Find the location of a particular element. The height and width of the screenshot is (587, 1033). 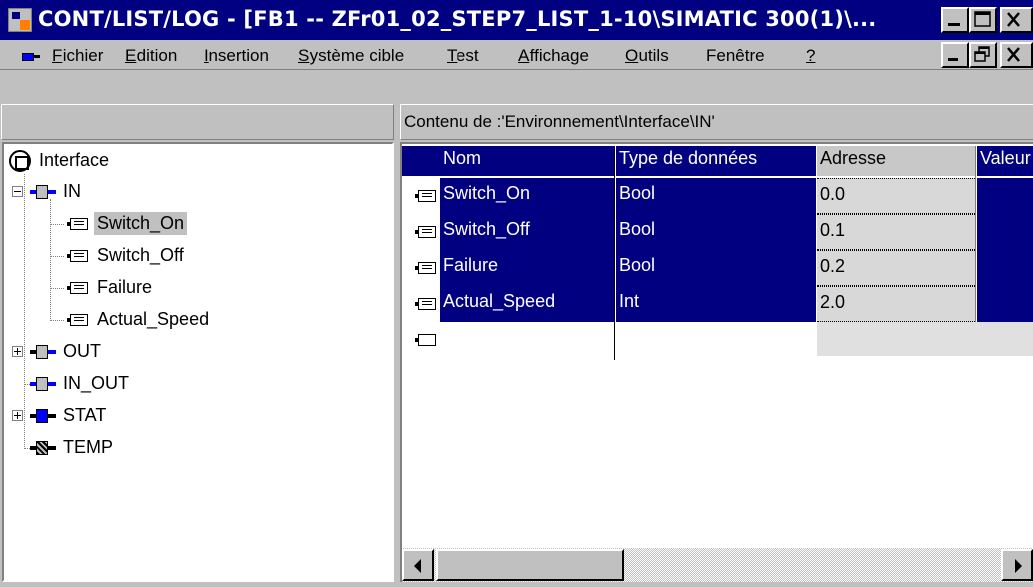

cell-address: 0.0 is located at coordinates (896, 196).